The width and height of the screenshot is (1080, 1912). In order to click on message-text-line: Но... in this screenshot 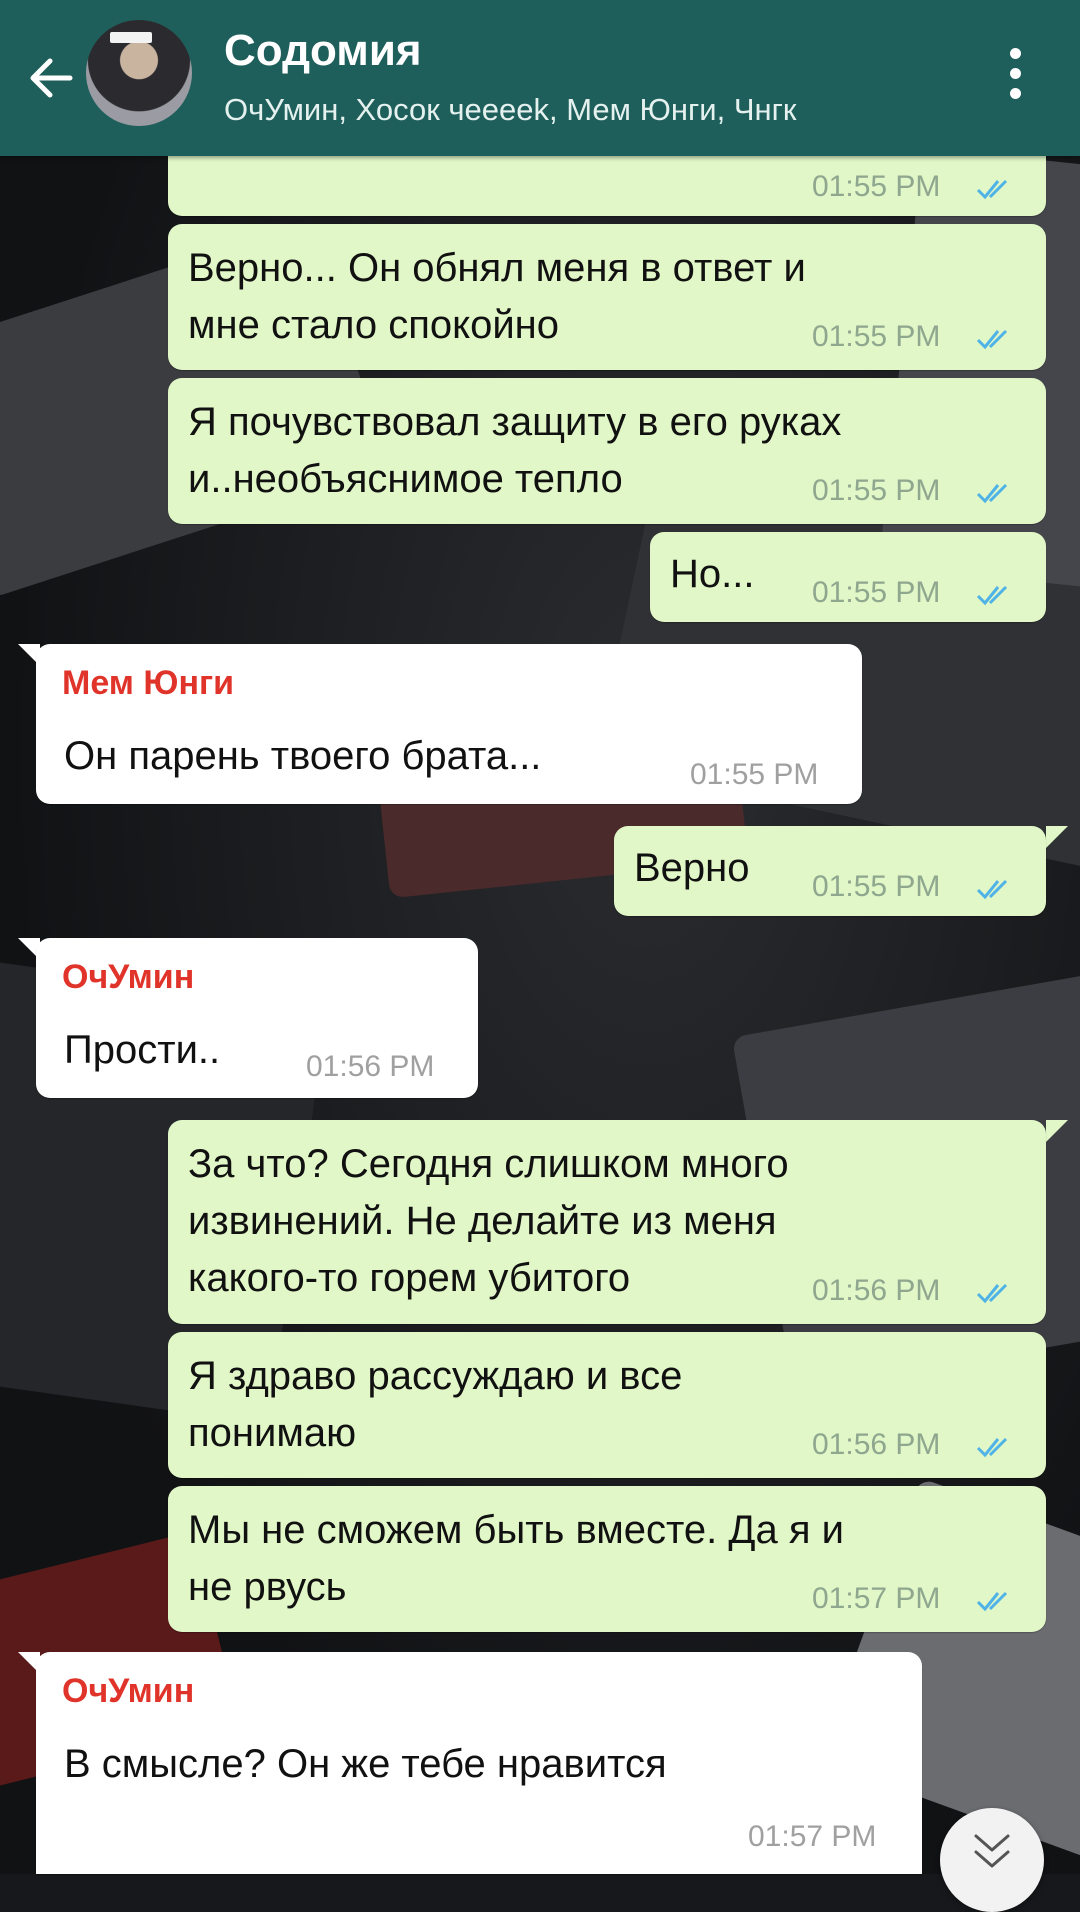, I will do `click(712, 574)`.